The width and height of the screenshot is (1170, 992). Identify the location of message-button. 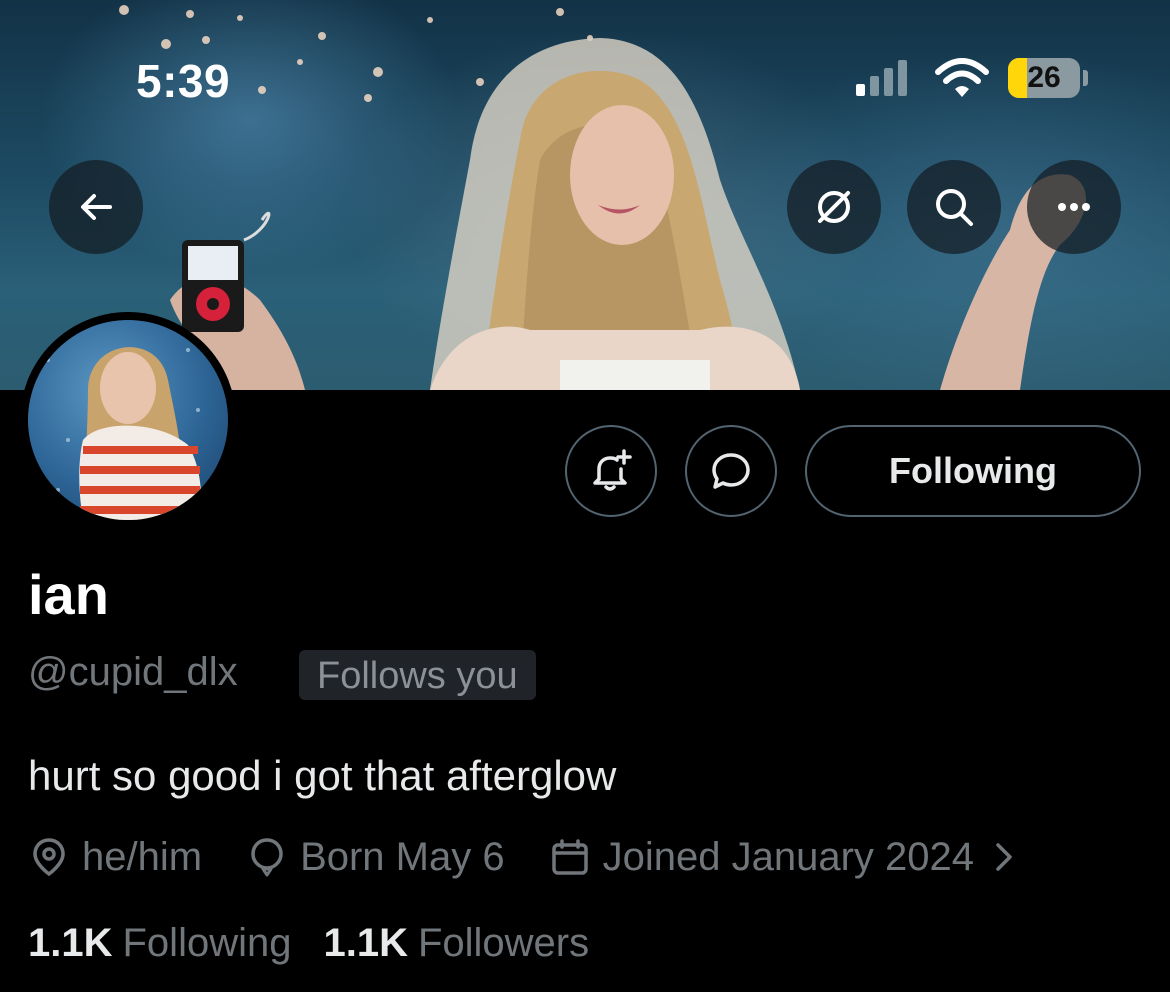
(731, 471).